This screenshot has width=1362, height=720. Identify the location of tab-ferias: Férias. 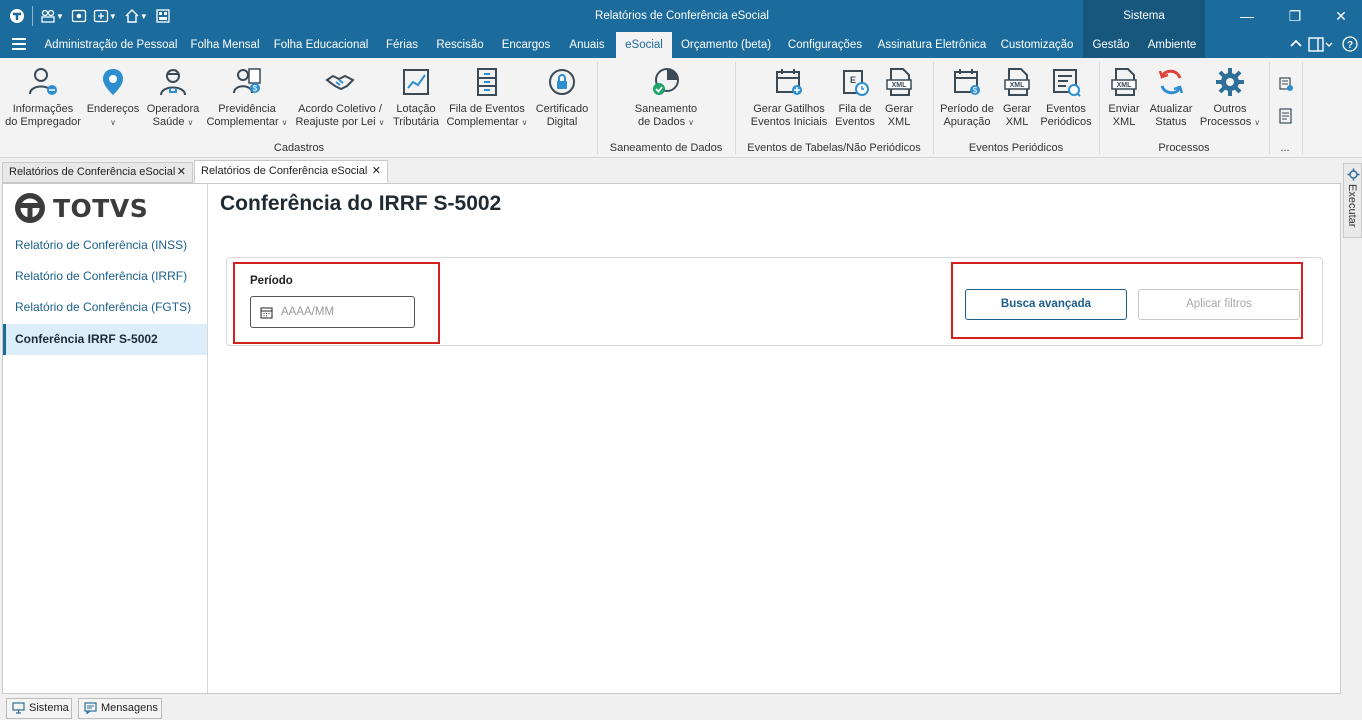
(402, 45).